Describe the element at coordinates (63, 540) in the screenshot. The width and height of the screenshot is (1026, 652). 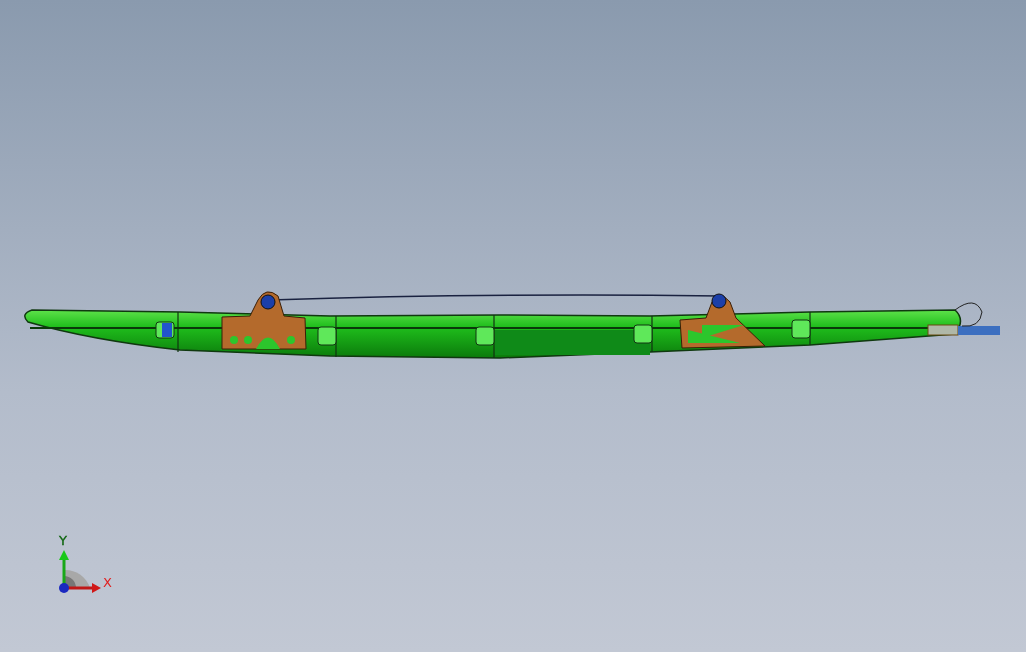
I see `y-axis-label: Y` at that location.